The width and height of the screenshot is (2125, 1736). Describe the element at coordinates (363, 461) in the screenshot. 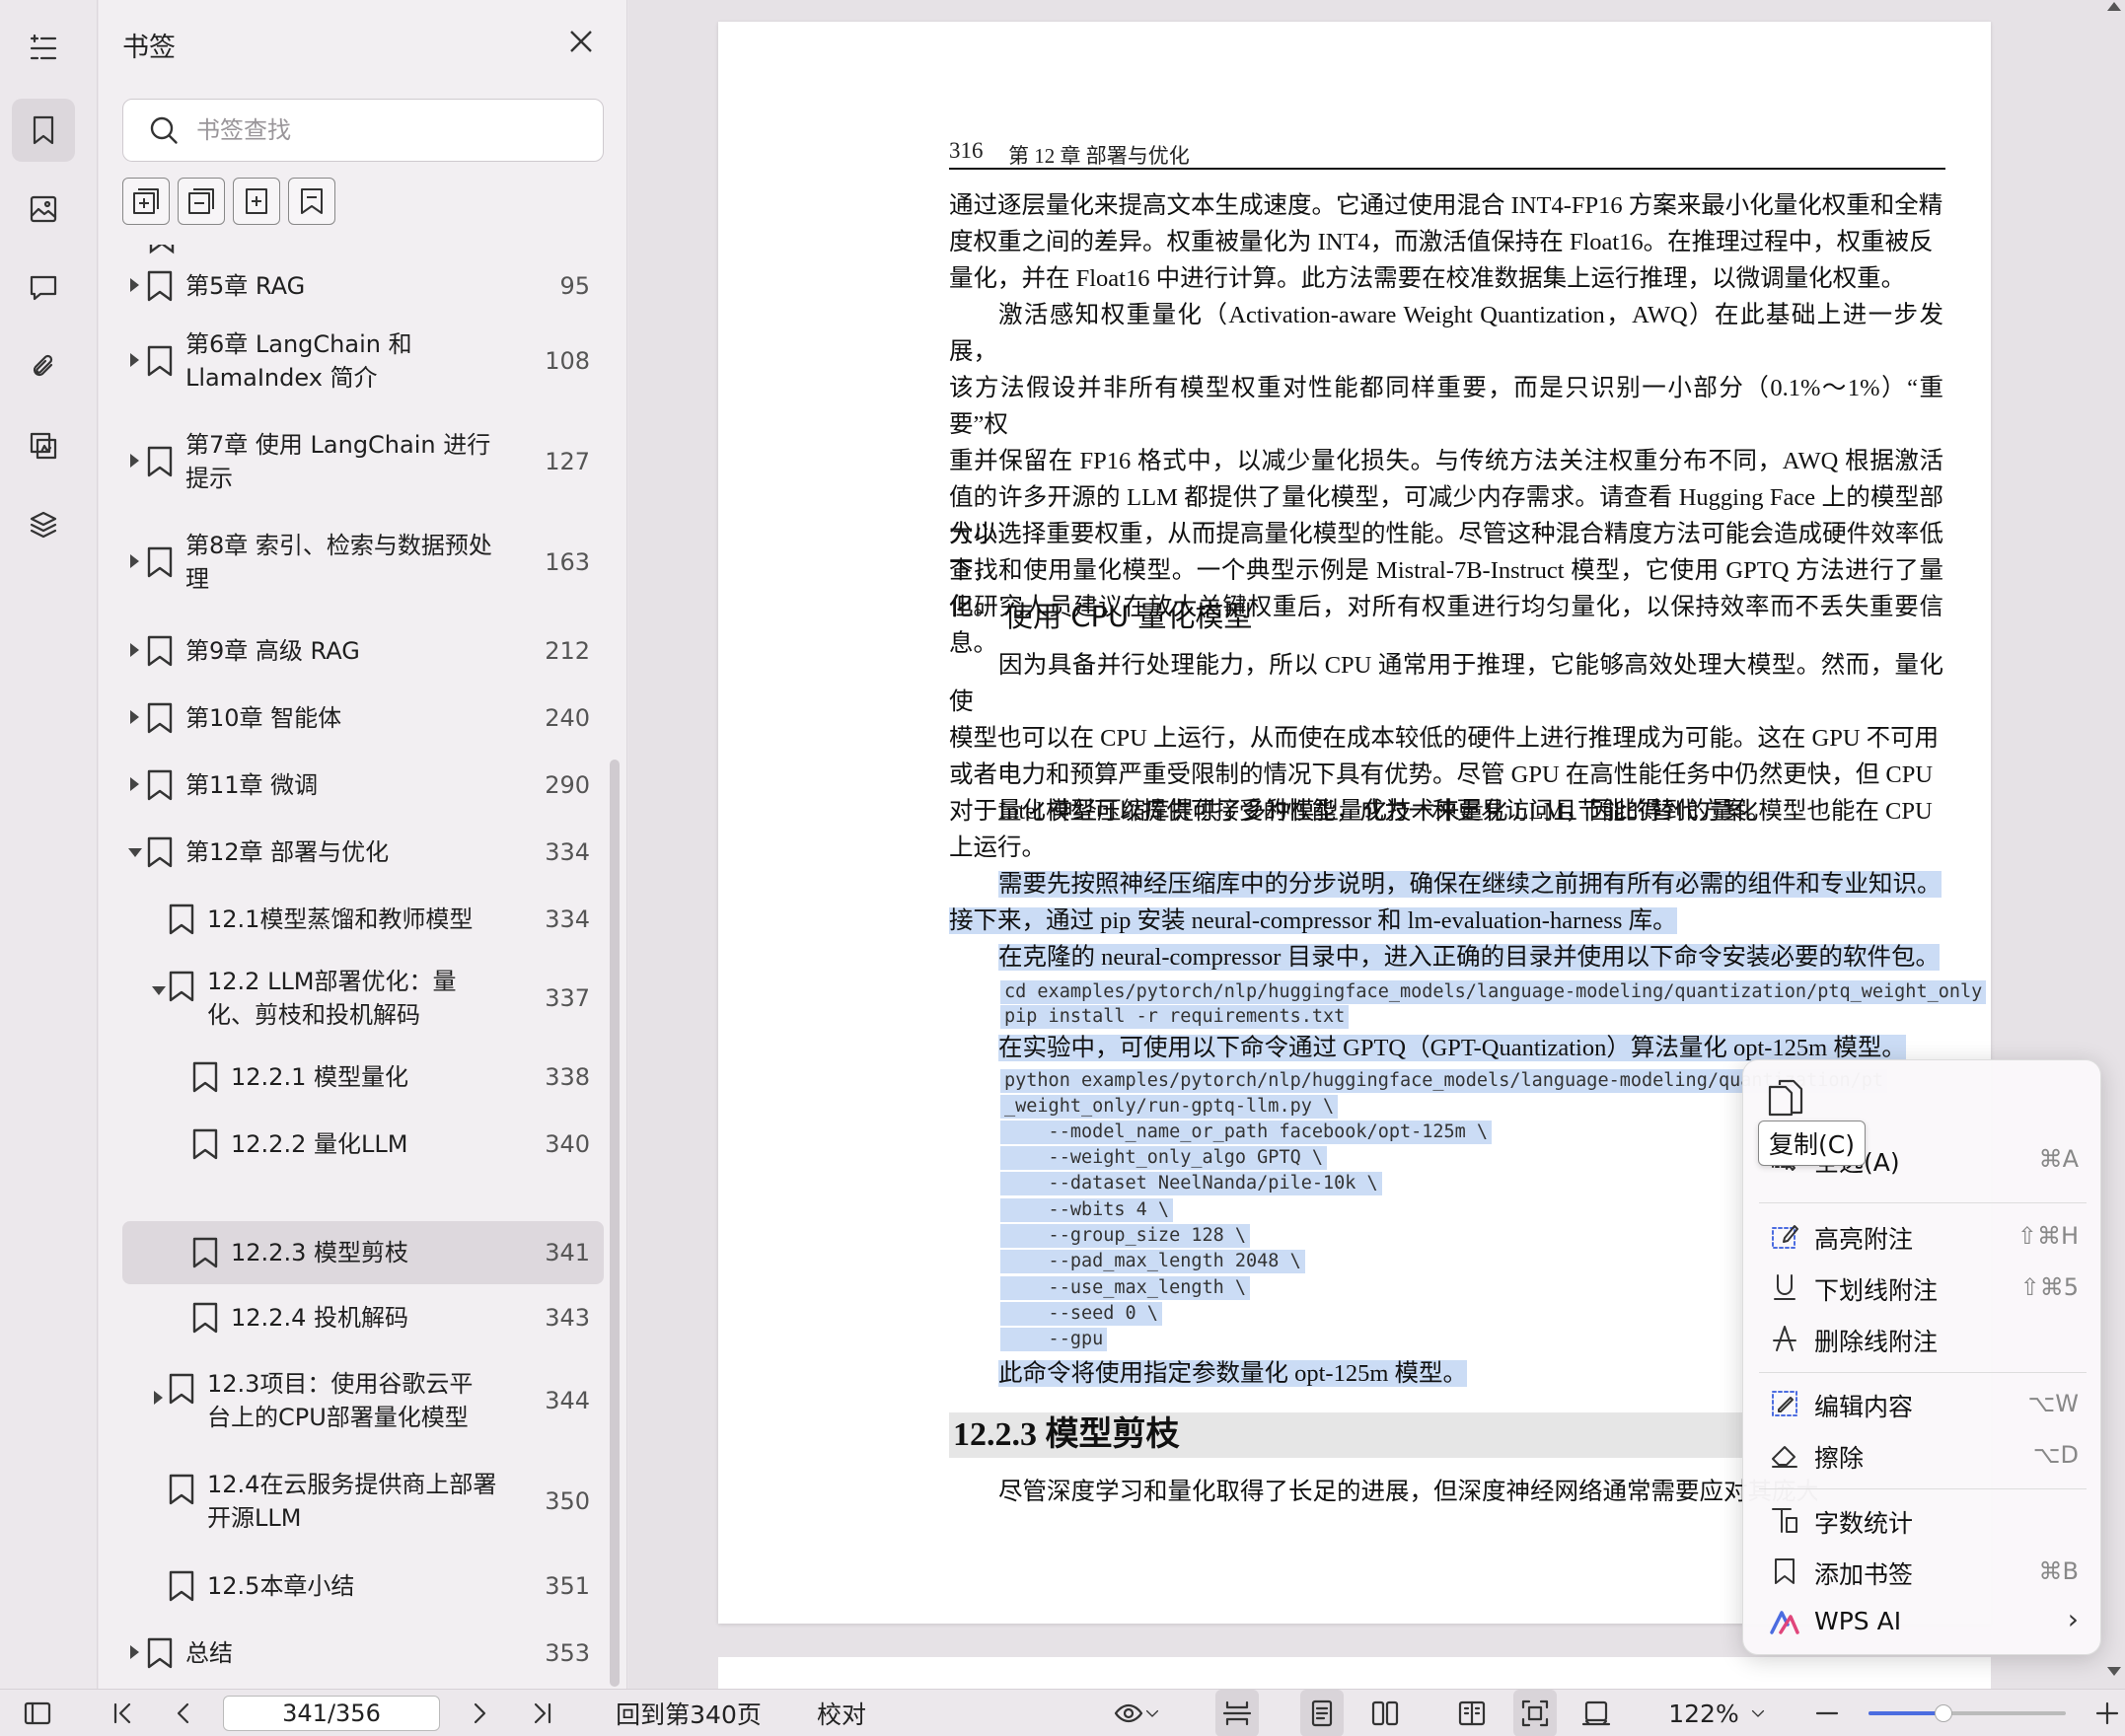

I see `bookmark-item: 第7章 使用 LangChain 进行提示 127` at that location.